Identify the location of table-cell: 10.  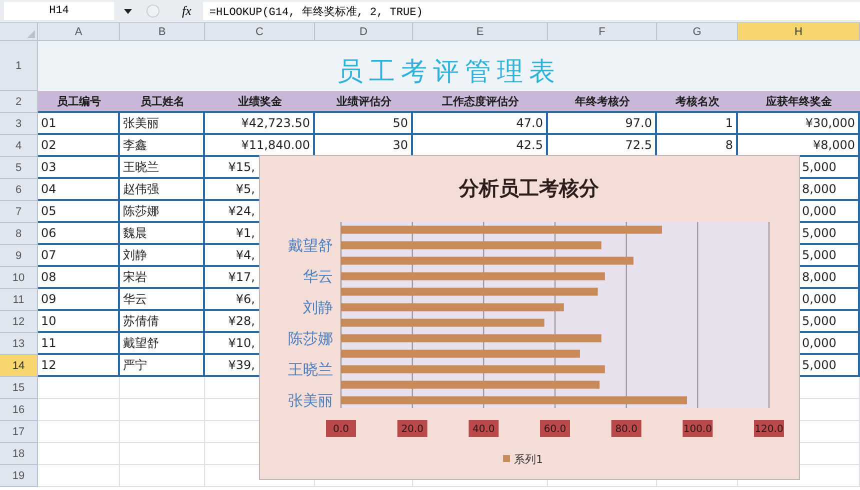
(79, 322).